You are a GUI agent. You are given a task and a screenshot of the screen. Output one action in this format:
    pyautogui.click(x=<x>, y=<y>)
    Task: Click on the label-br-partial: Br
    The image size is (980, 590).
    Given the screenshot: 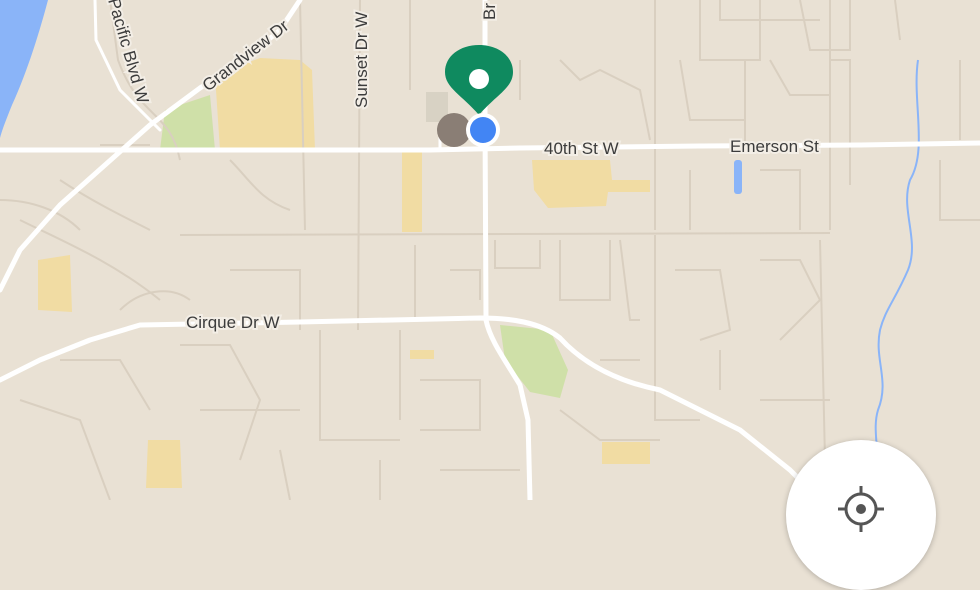 What is the action you would take?
    pyautogui.click(x=489, y=11)
    